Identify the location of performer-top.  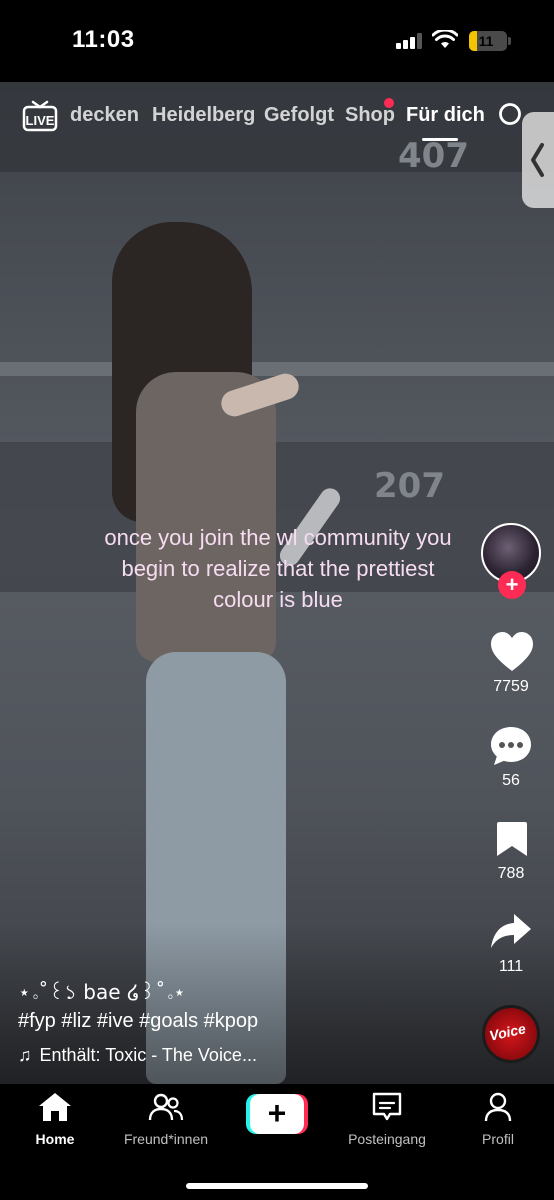
(206, 517).